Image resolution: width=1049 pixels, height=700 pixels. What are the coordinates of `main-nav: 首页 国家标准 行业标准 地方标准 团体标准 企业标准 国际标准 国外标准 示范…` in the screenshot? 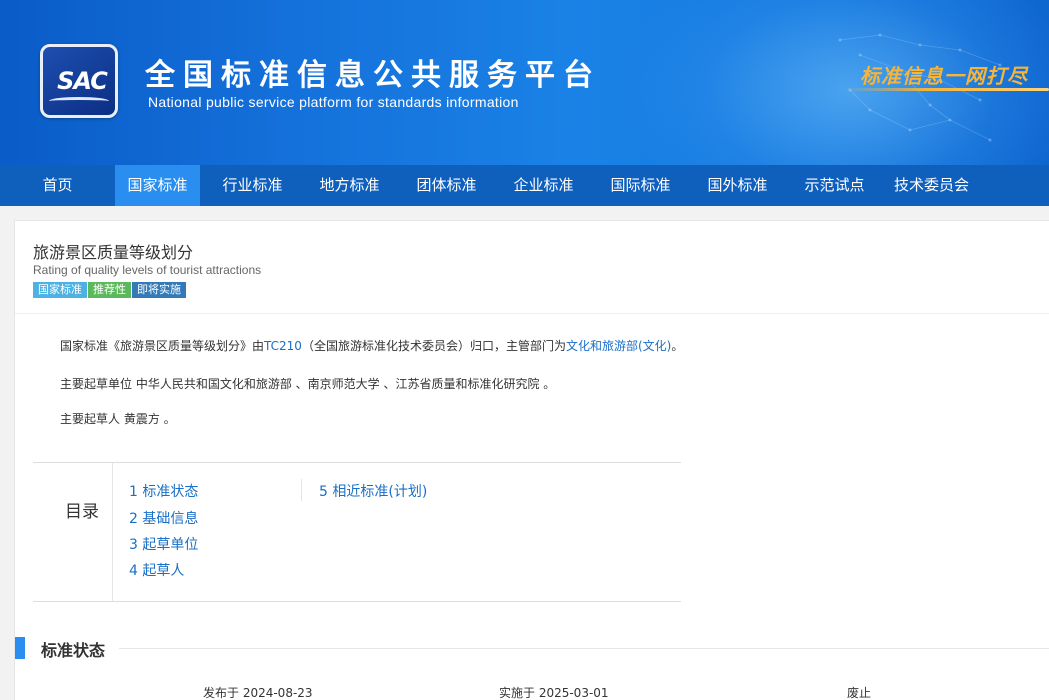 It's located at (524, 185).